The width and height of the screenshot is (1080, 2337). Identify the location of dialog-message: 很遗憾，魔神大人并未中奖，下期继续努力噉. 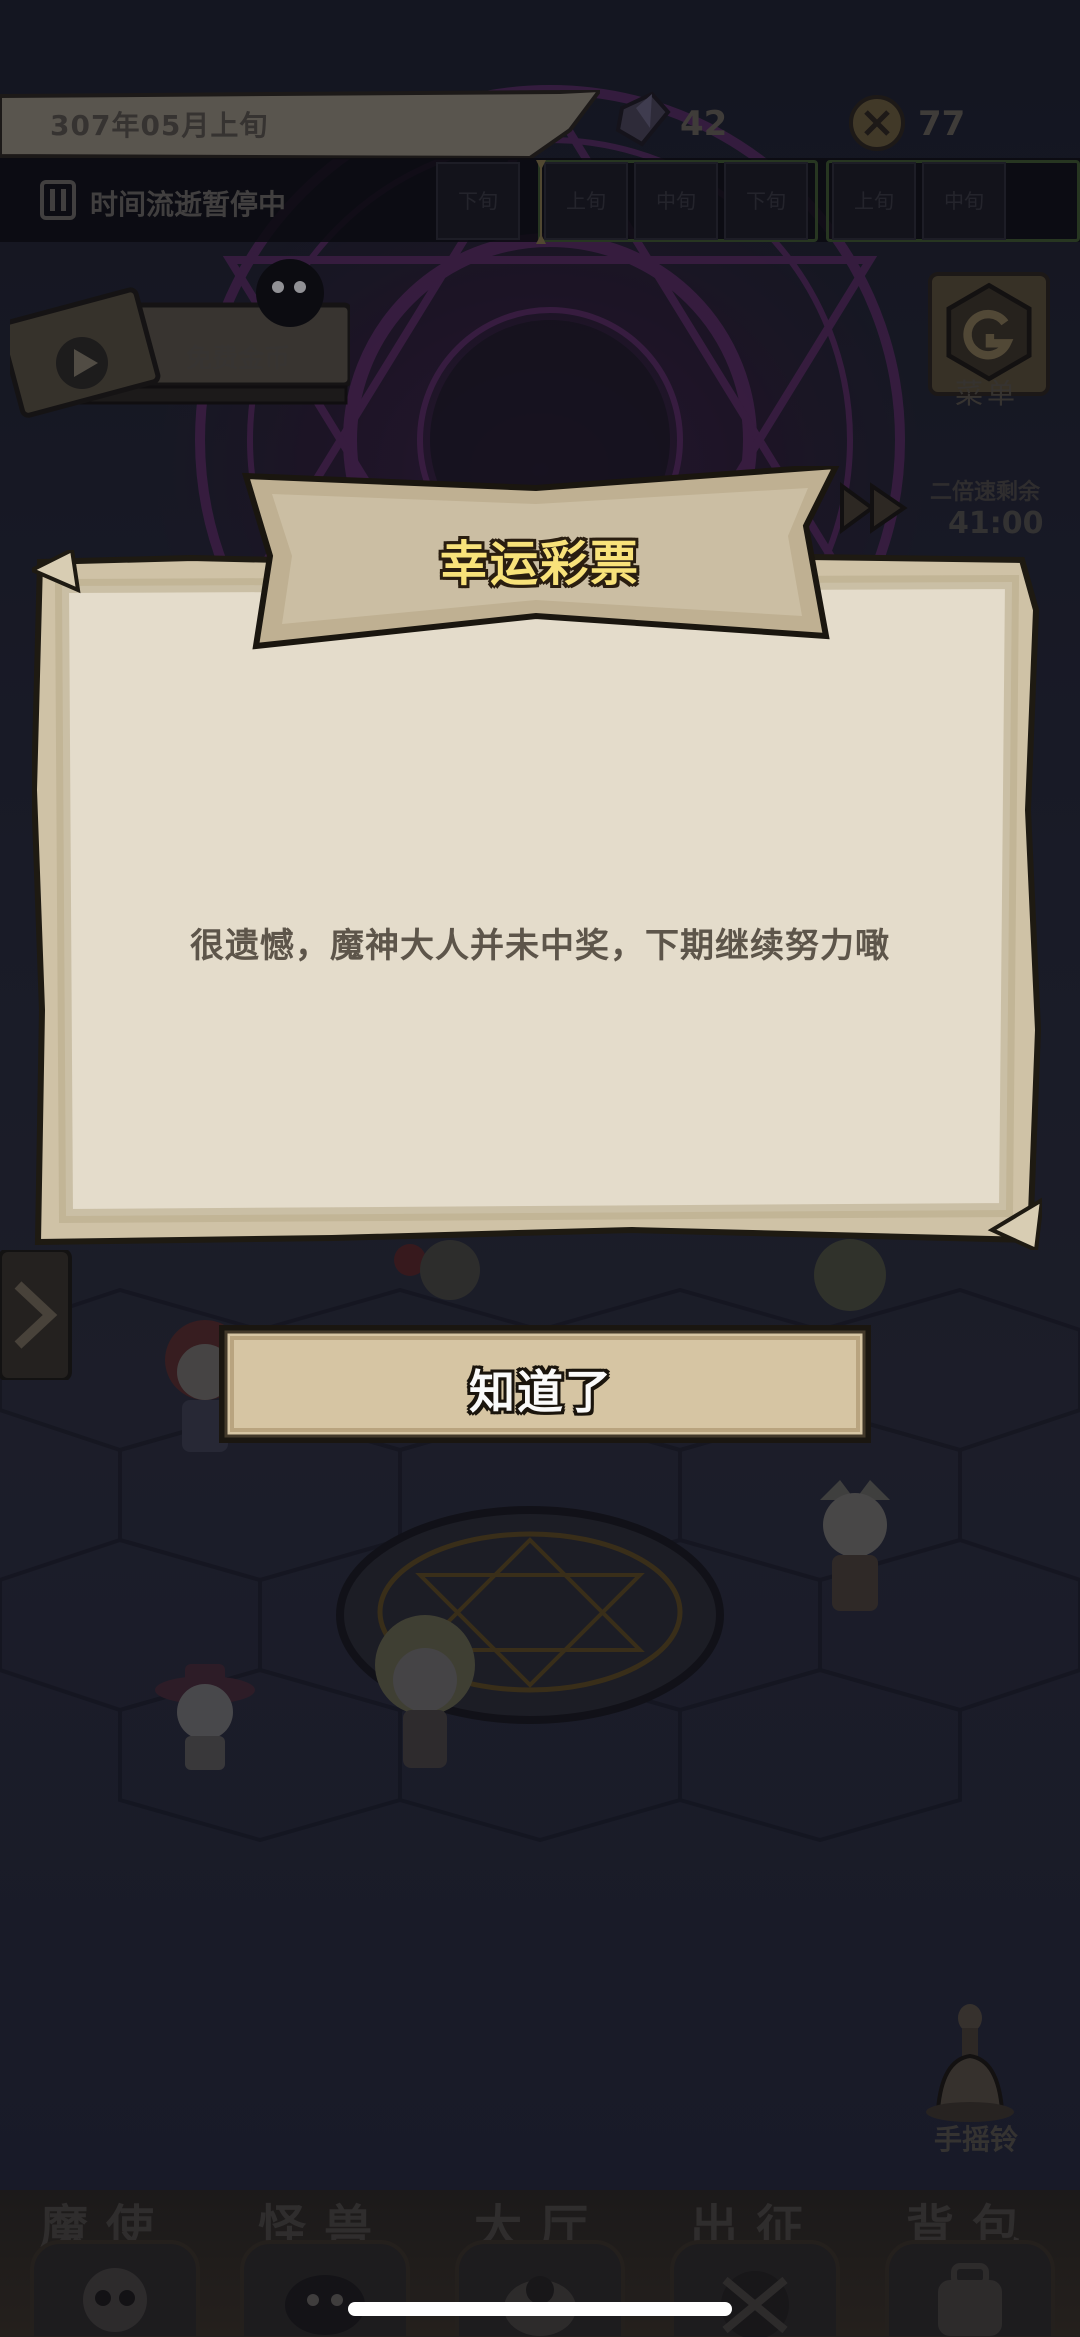
(540, 946).